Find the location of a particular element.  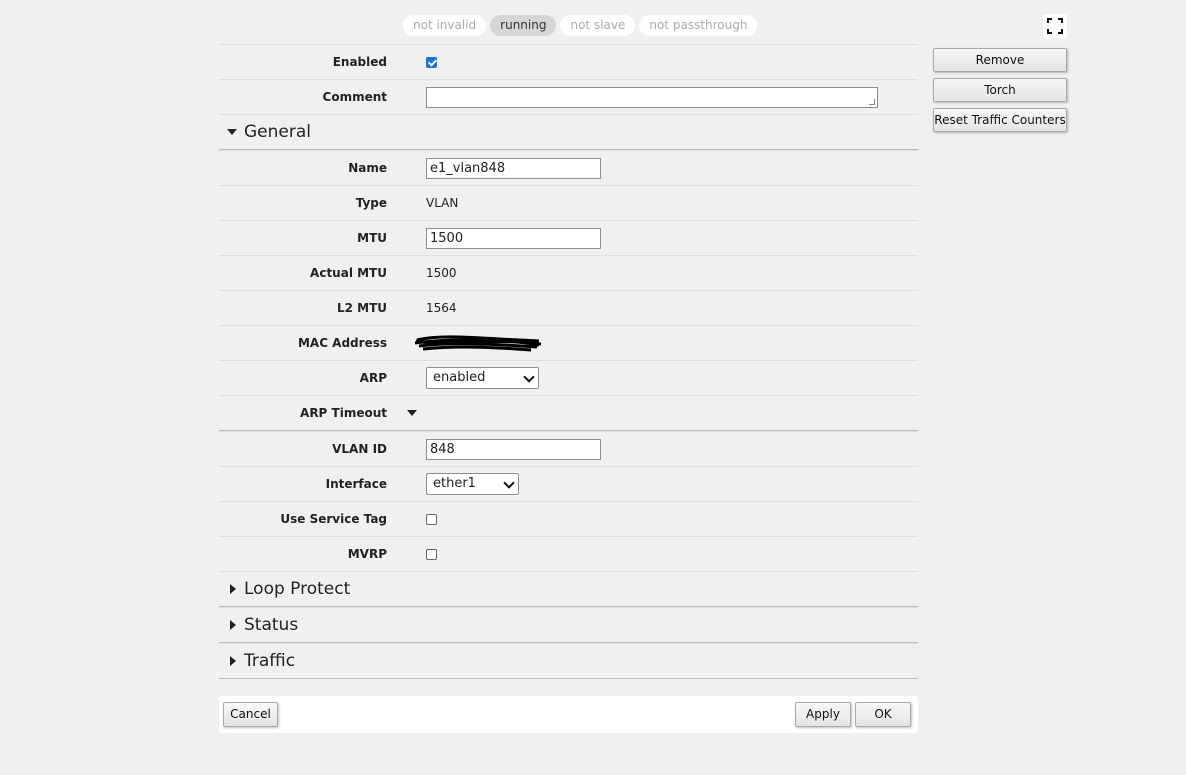

arp-select: enabled is located at coordinates (482, 378).